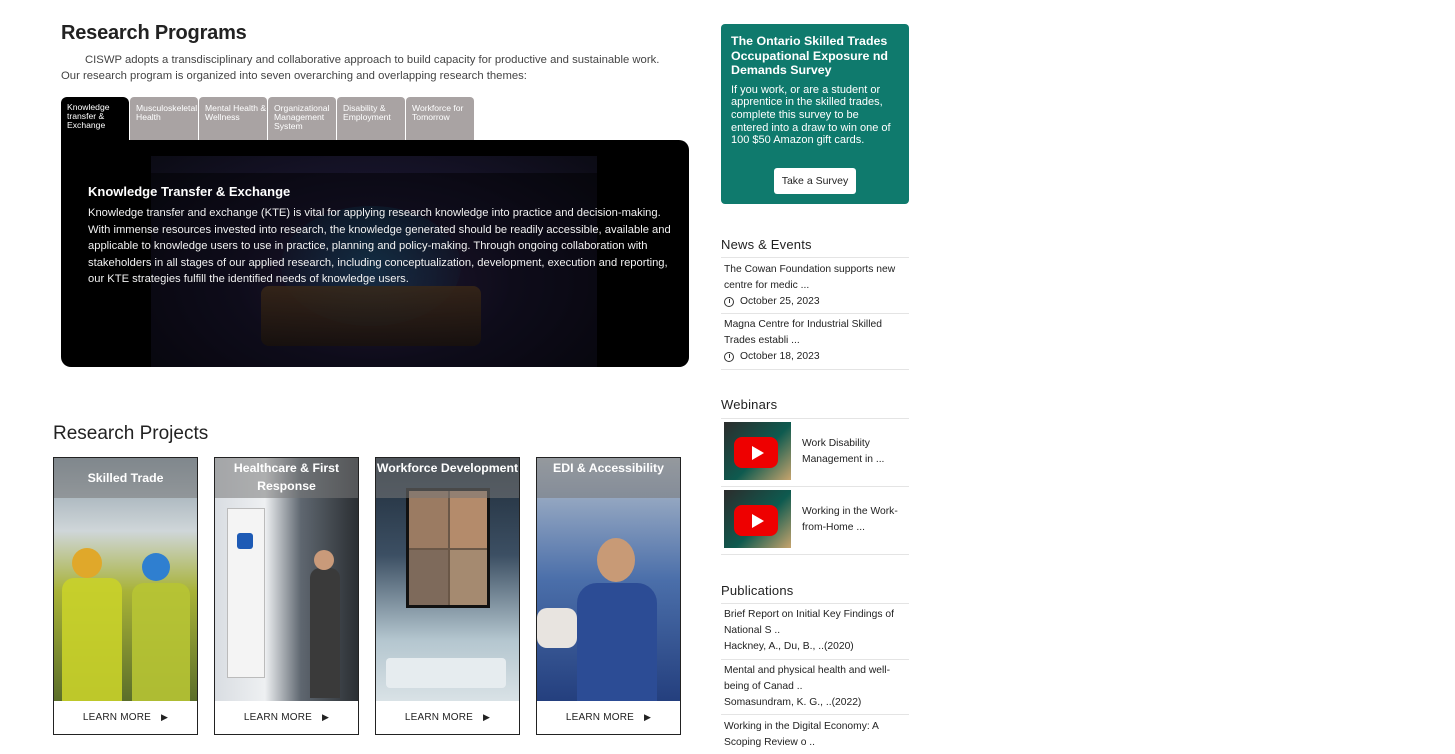 The width and height of the screenshot is (1455, 754). Describe the element at coordinates (766, 244) in the screenshot. I see `news-events-heading: News & Events` at that location.